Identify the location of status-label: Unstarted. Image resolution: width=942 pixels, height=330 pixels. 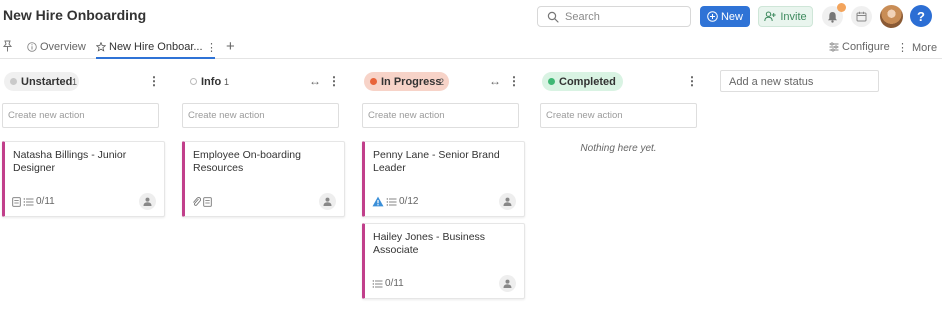
(47, 81).